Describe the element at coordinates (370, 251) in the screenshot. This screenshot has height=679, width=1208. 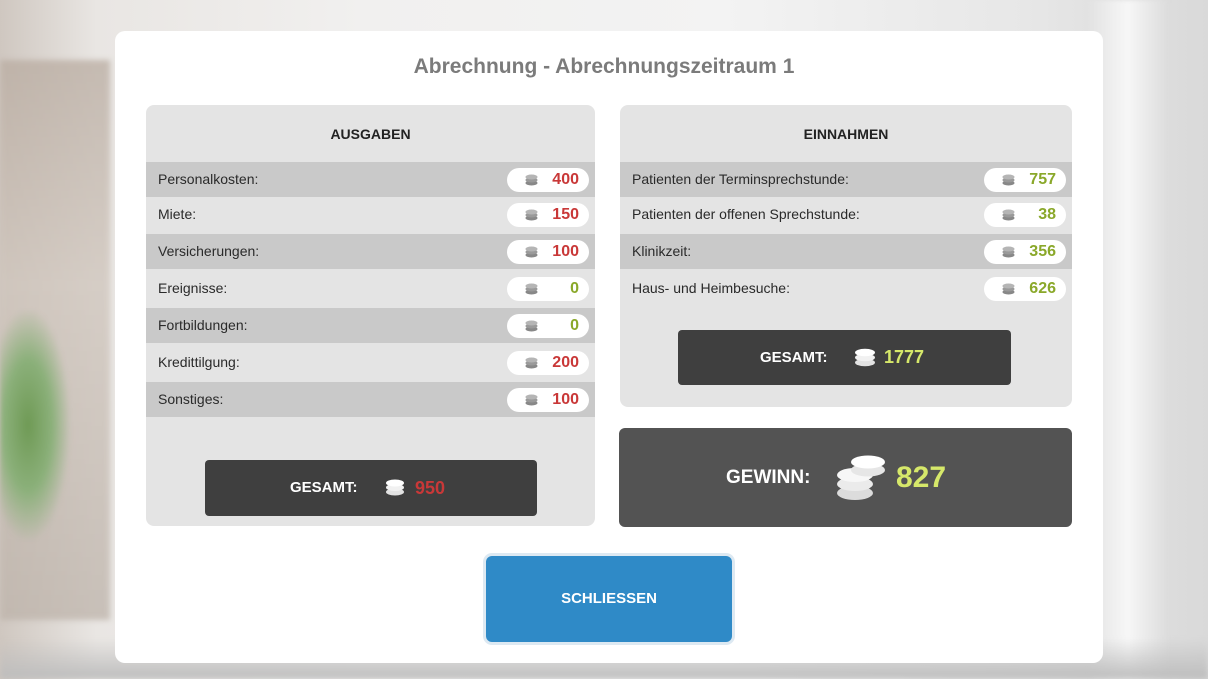
I see `expense-row: Versicherungen: 100` at that location.